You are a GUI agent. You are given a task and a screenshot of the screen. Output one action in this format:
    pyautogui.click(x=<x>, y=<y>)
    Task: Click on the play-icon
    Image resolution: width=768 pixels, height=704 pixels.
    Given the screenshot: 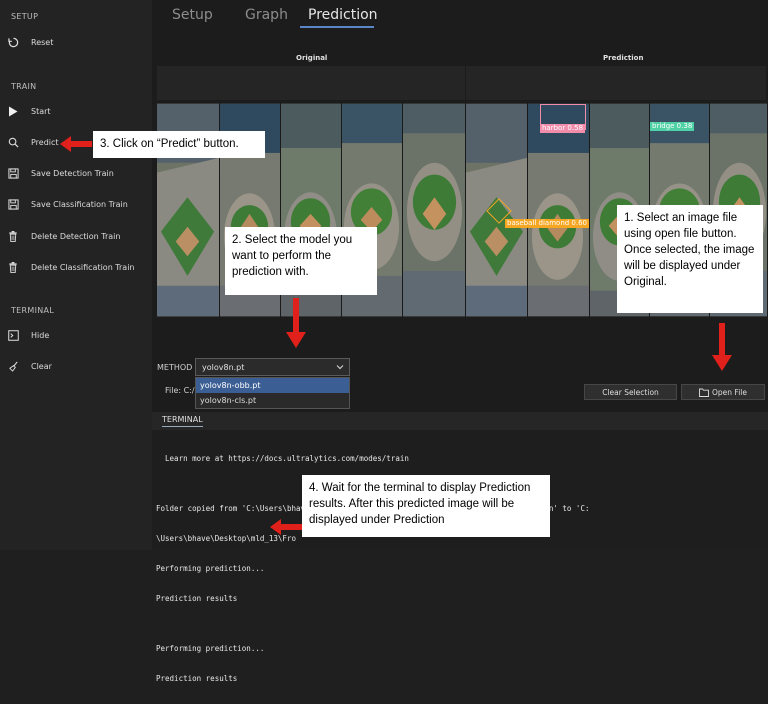 What is the action you would take?
    pyautogui.click(x=13, y=111)
    